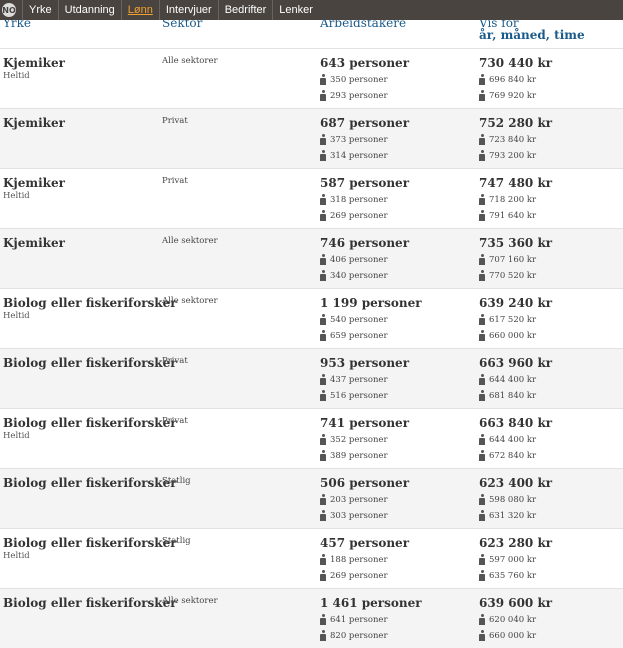  What do you see at coordinates (513, 575) in the screenshot?
I see `salary-value: 635 760 kr` at bounding box center [513, 575].